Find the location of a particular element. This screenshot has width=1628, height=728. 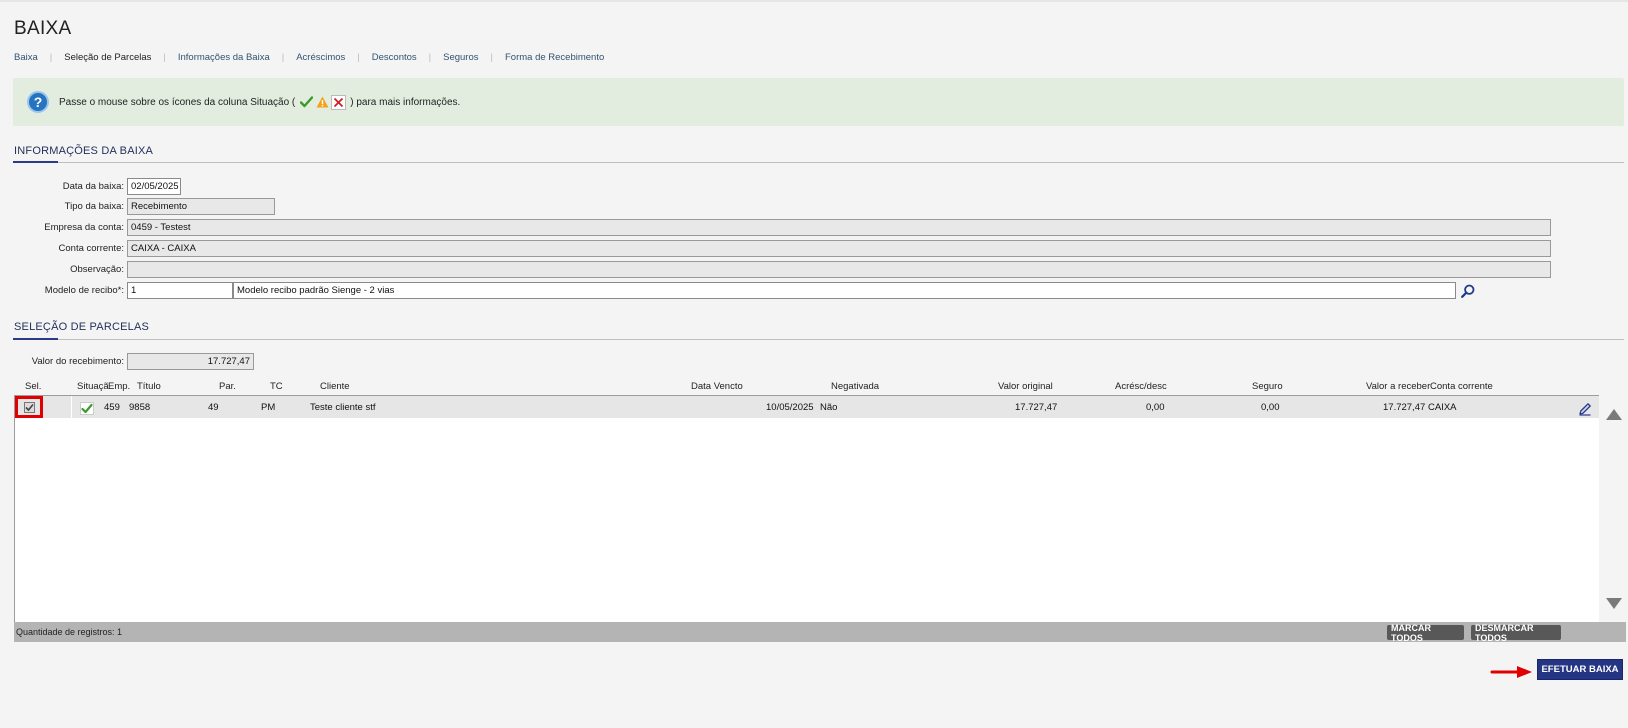

breadcrumb-selecao-parcelas: Seleção de Parcelas is located at coordinates (107, 57).